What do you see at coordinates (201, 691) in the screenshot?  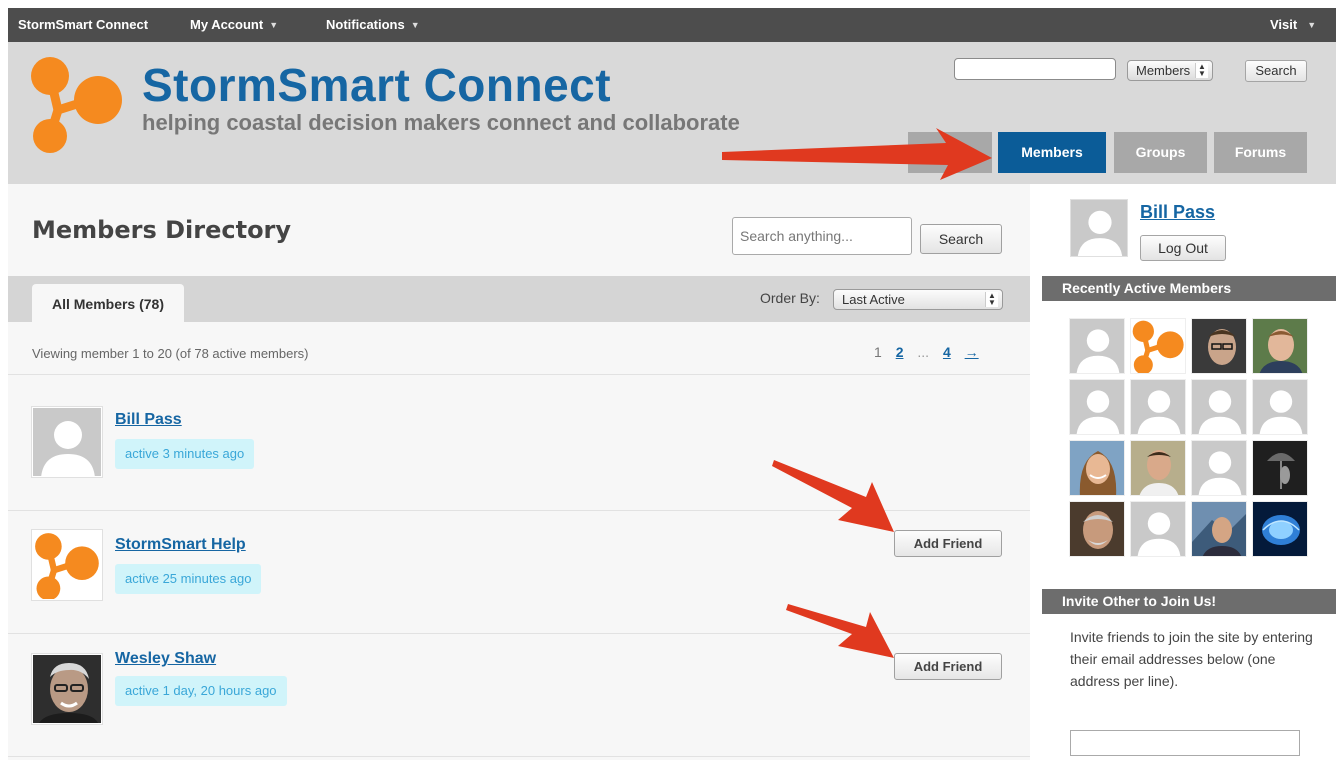 I see `activity-badge: active 1 day, 20 hours ago` at bounding box center [201, 691].